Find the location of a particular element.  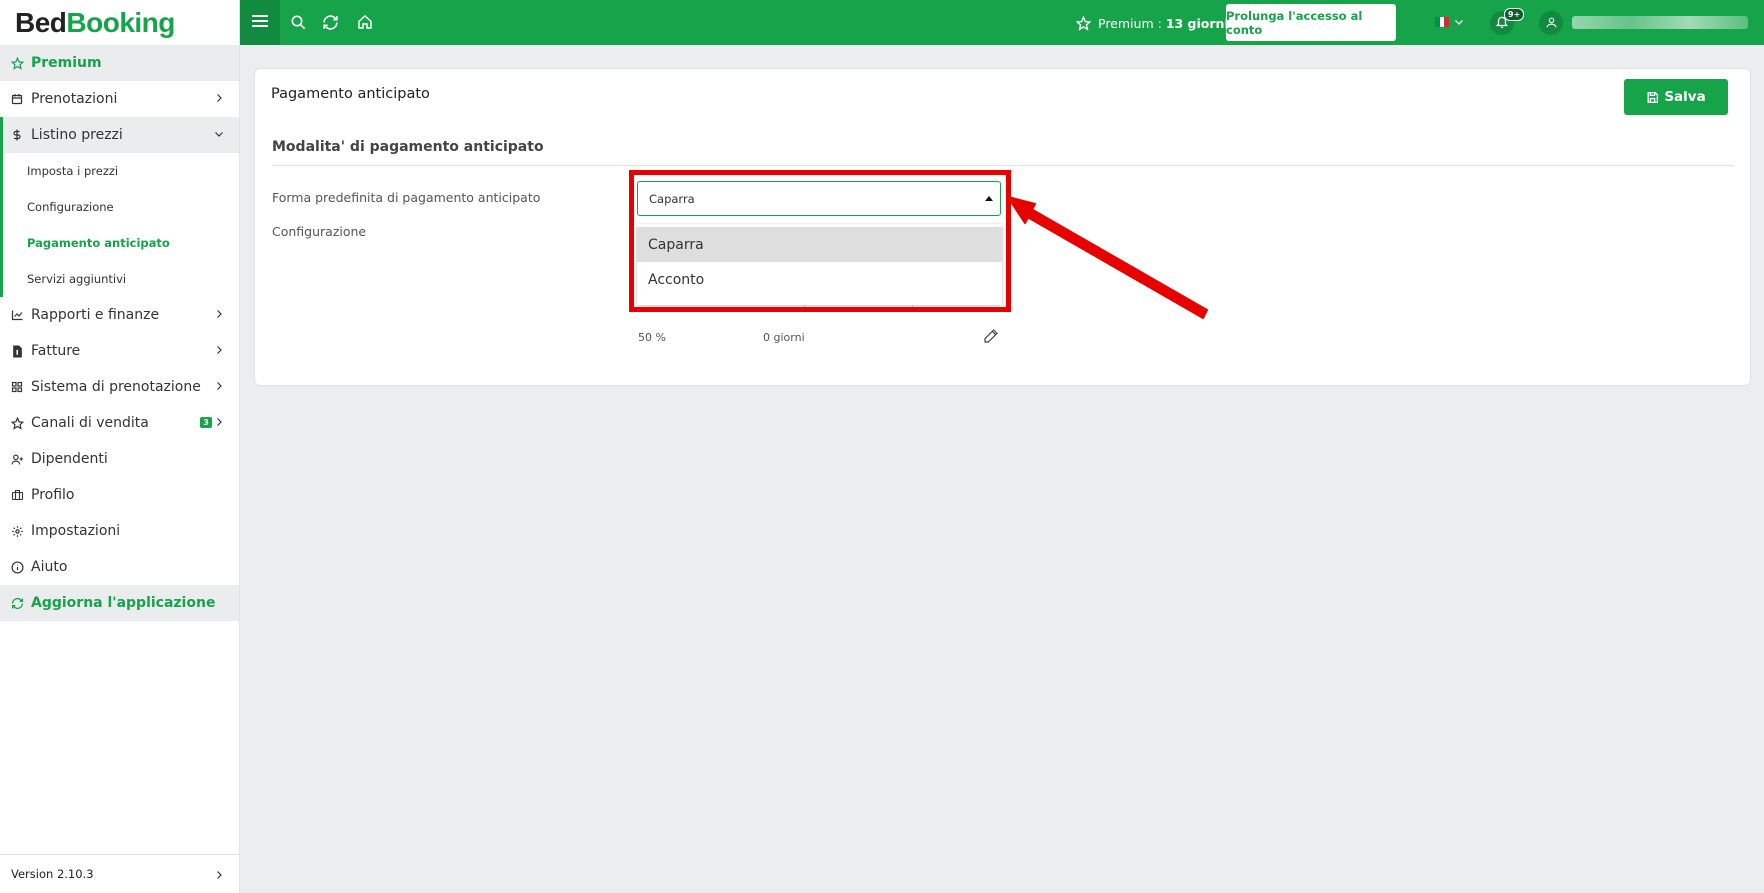

sidebar-item-label: Fatture is located at coordinates (56, 351).